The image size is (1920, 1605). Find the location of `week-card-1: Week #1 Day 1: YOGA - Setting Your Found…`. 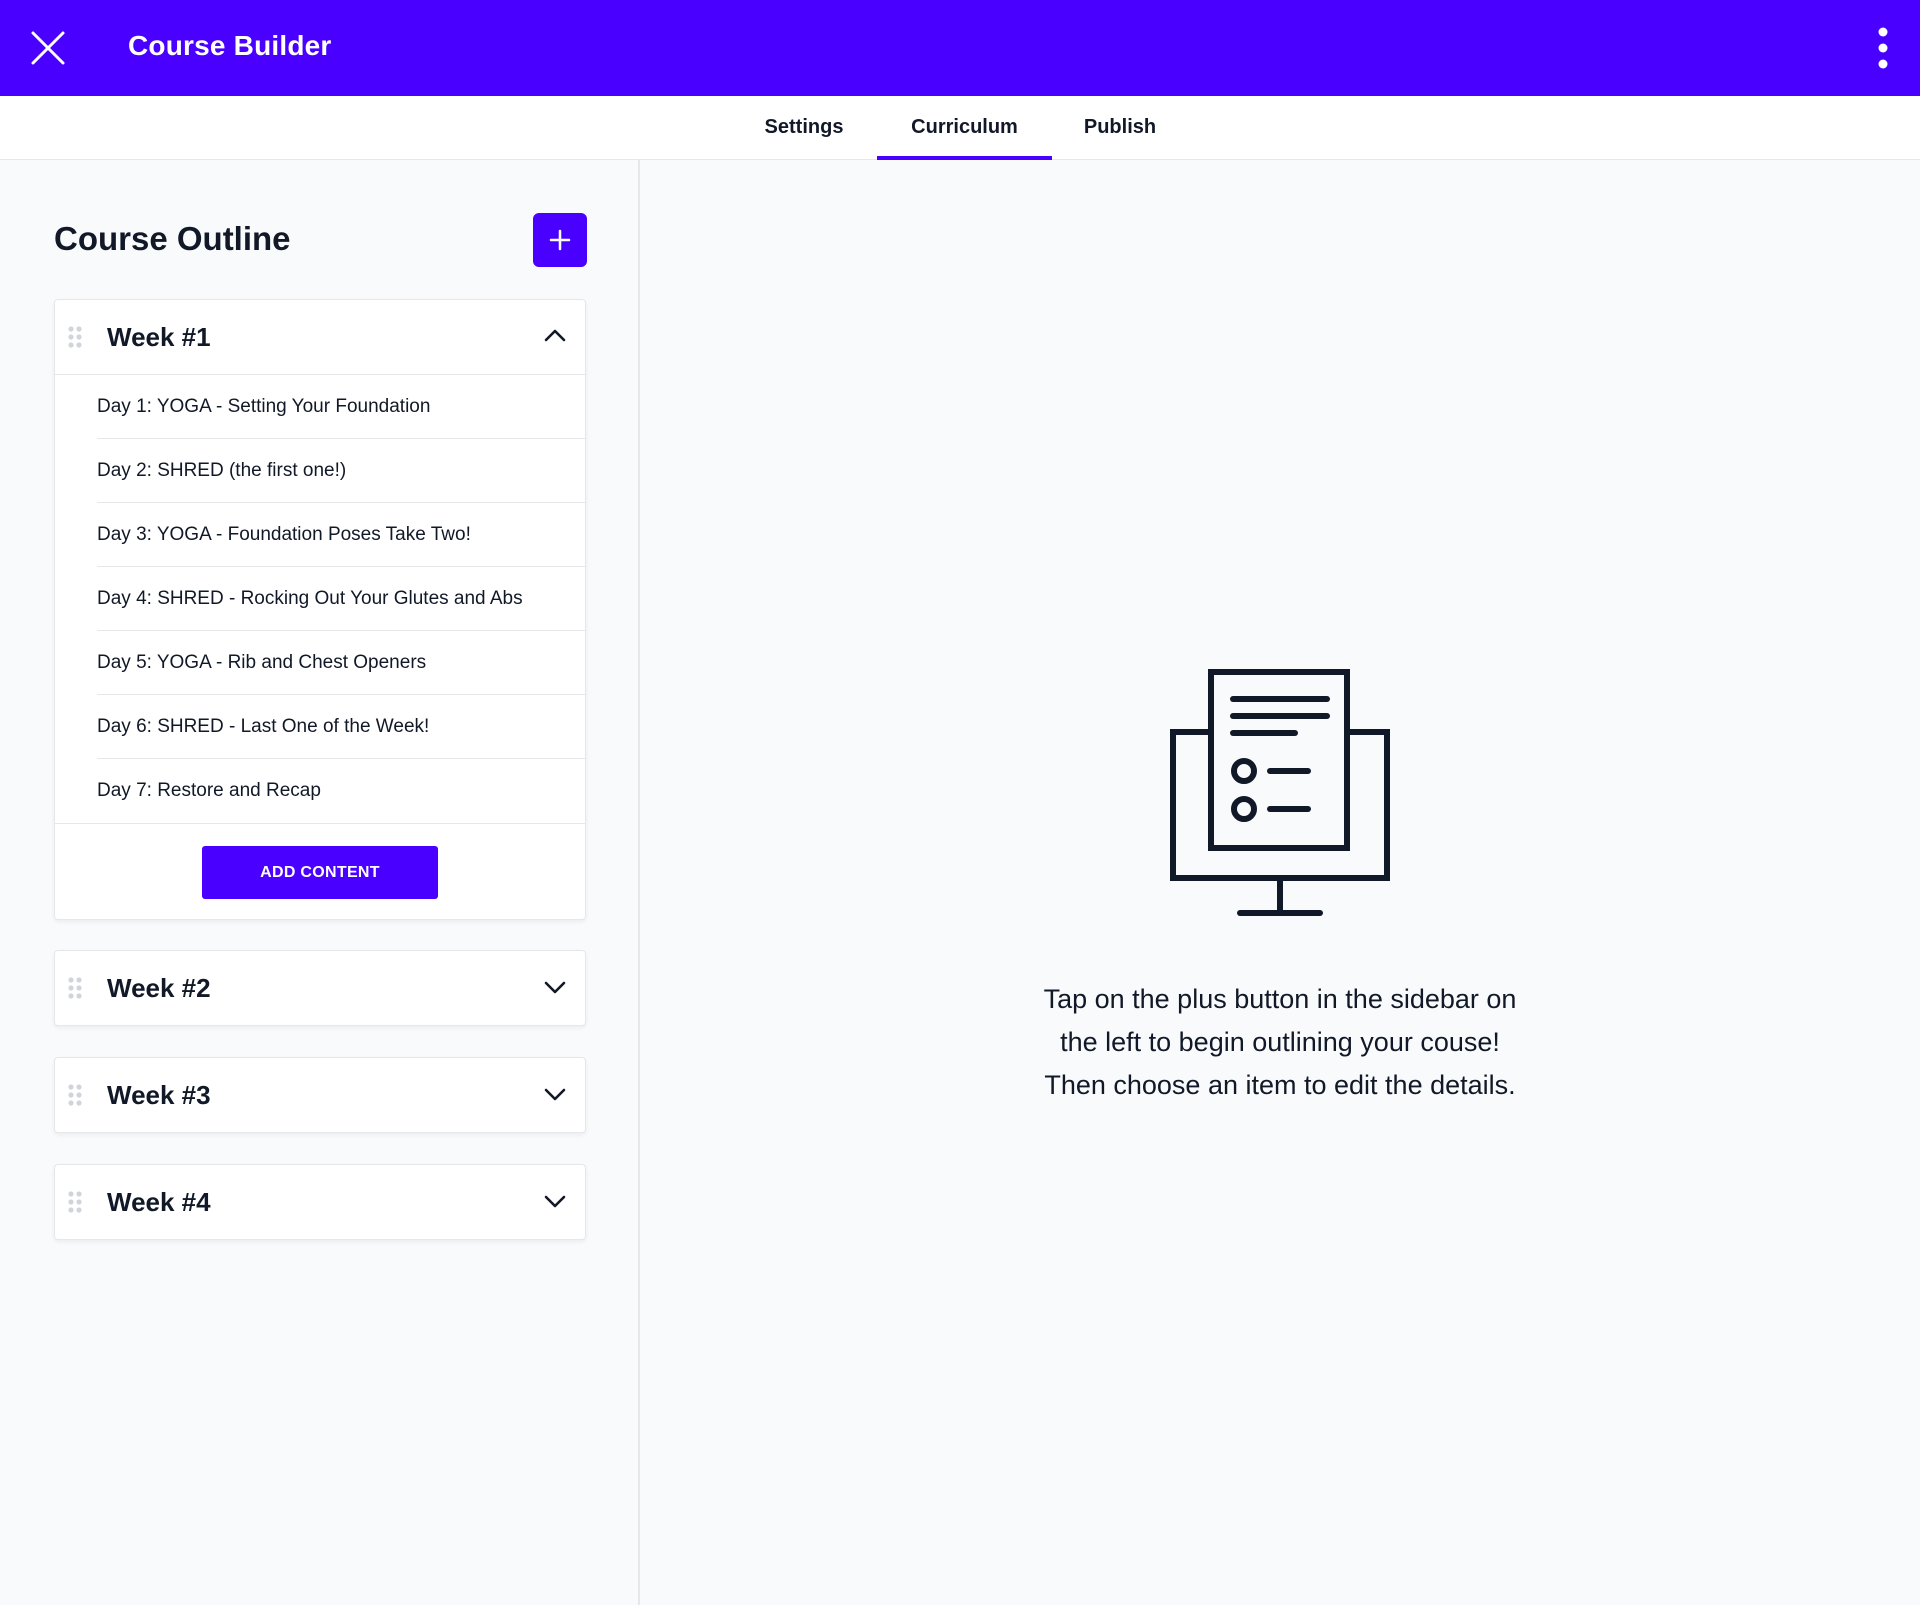

week-card-1: Week #1 Day 1: YOGA - Setting Your Found… is located at coordinates (320, 609).